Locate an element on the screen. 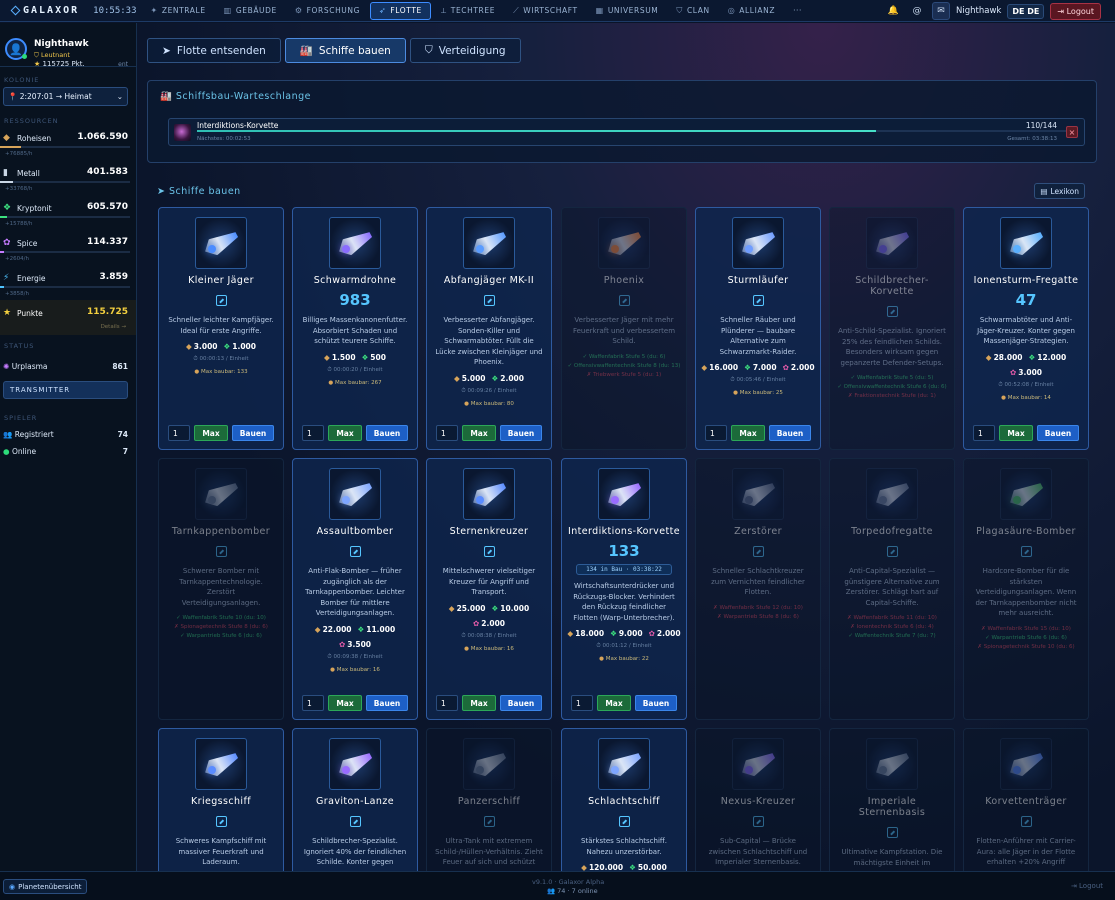 The image size is (1115, 900). build-time-text: 00:09:26 / Einheit is located at coordinates (492, 390).